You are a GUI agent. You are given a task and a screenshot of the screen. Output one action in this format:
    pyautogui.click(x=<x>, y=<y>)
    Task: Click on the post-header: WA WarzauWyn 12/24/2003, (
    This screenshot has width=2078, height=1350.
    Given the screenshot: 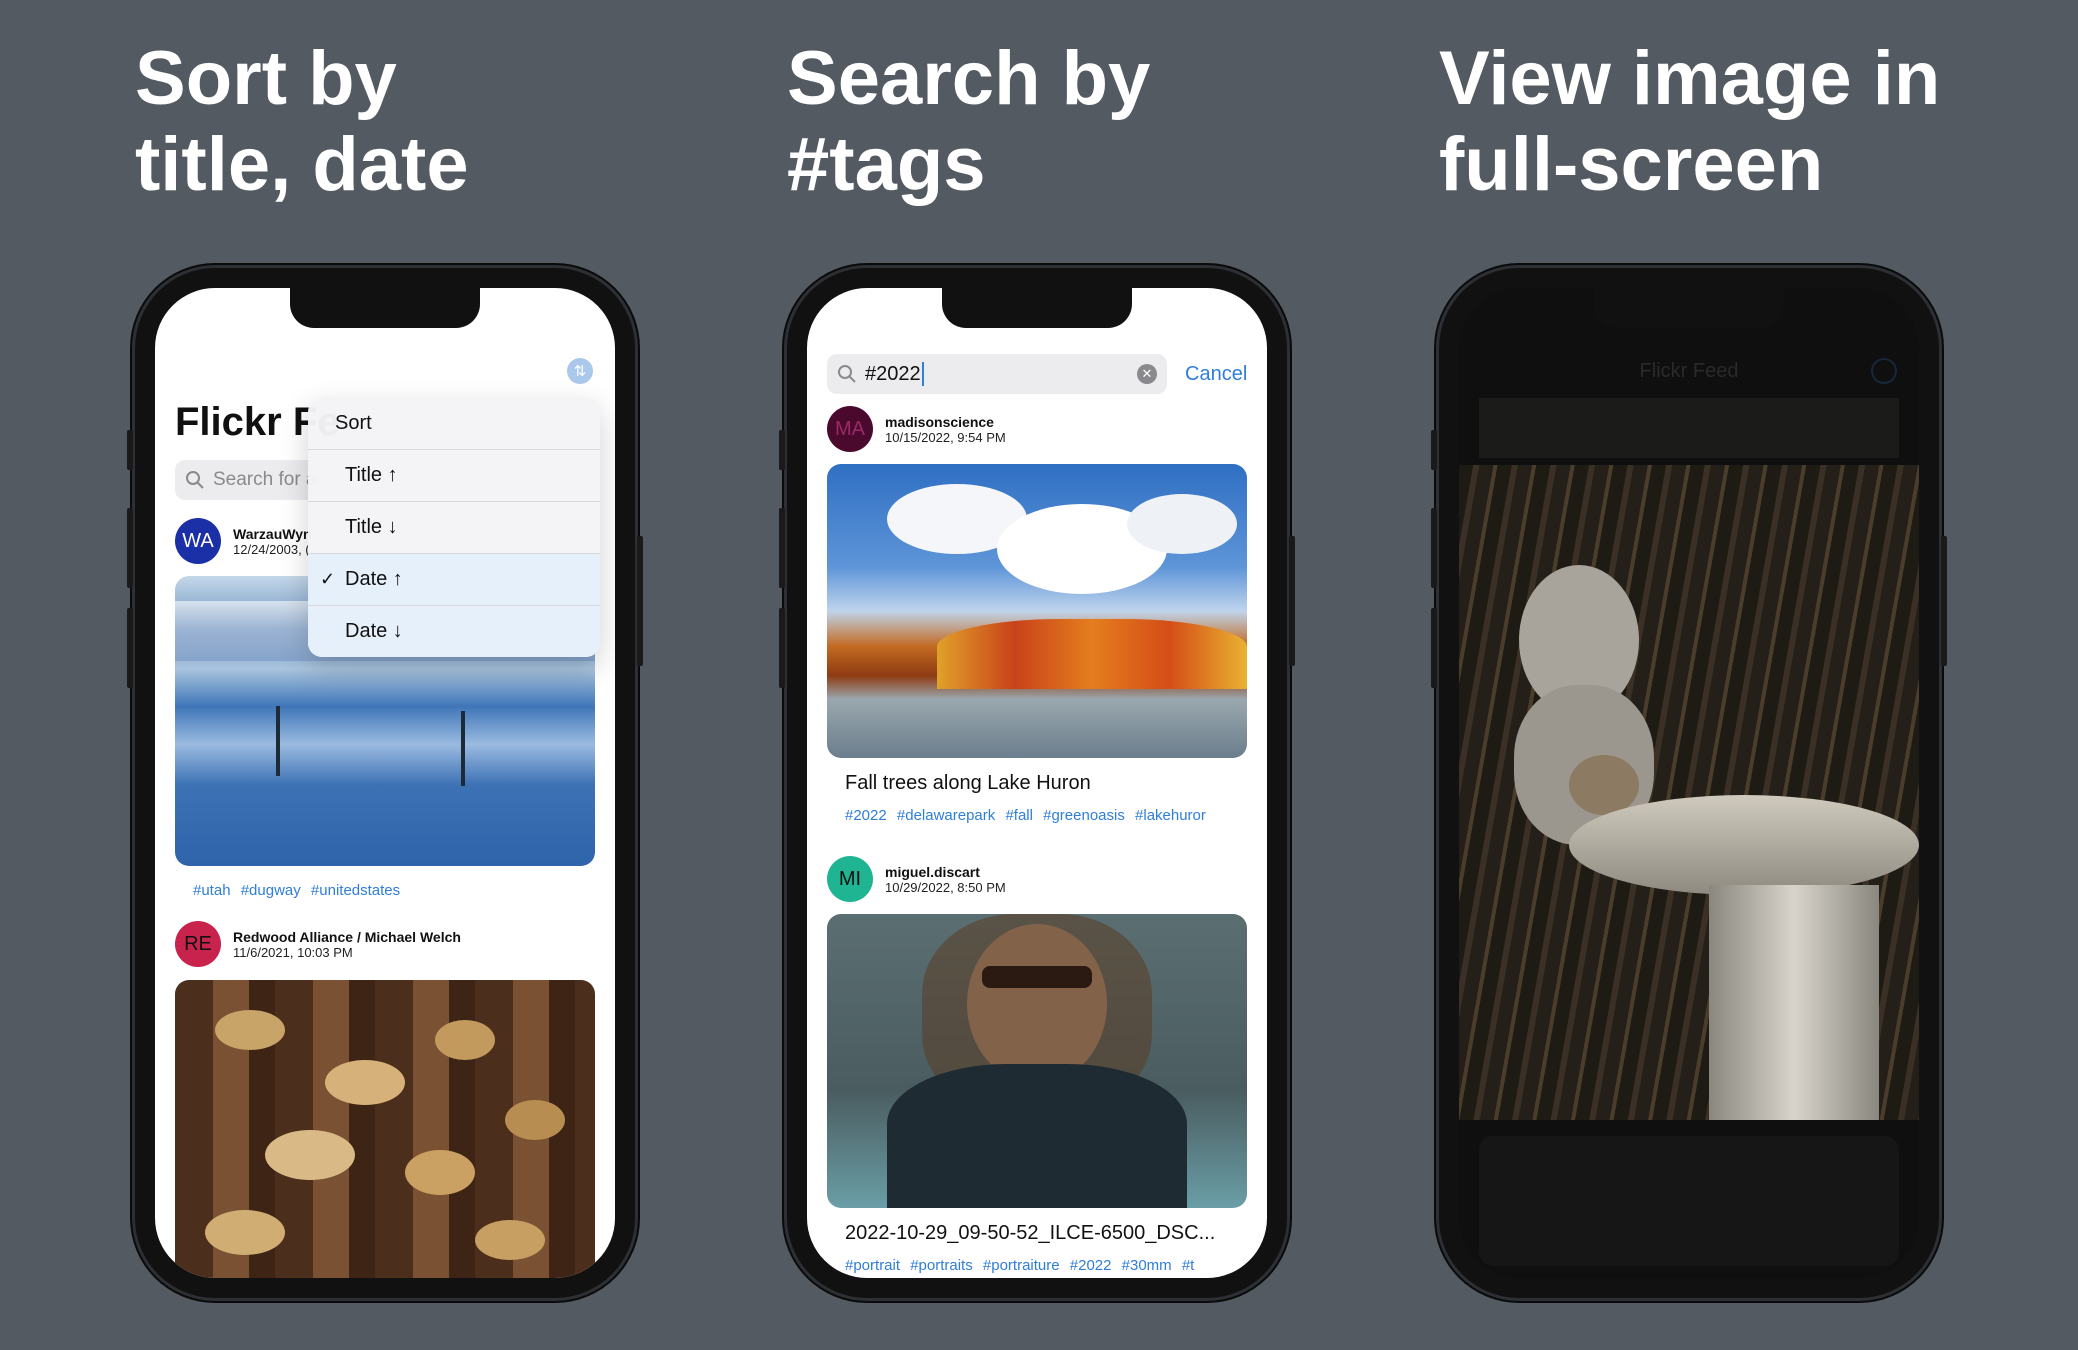 What is the action you would take?
    pyautogui.click(x=243, y=541)
    